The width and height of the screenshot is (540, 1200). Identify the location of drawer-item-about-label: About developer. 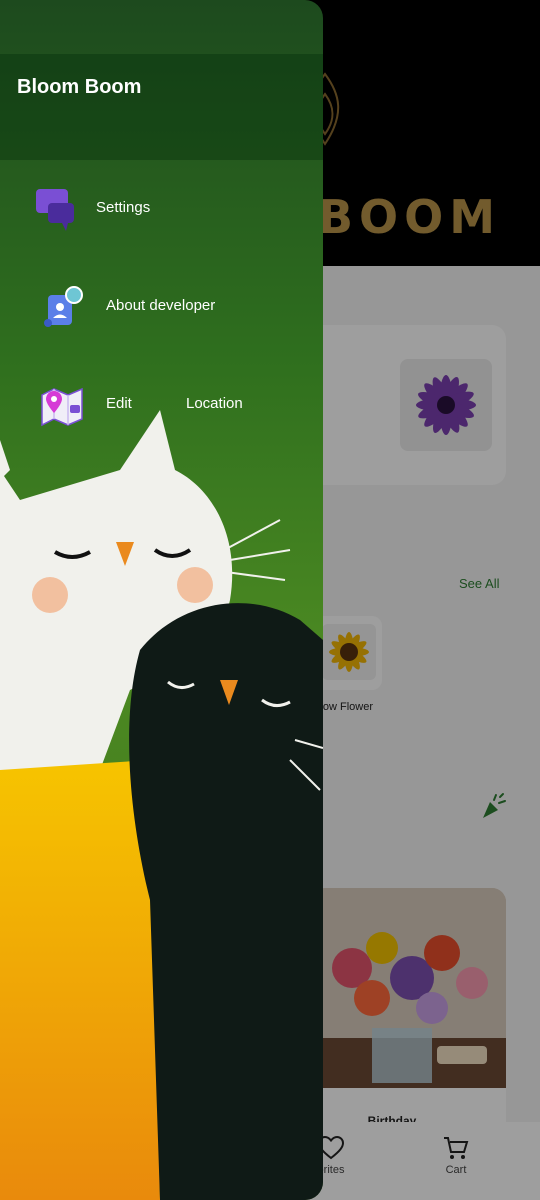
(161, 305).